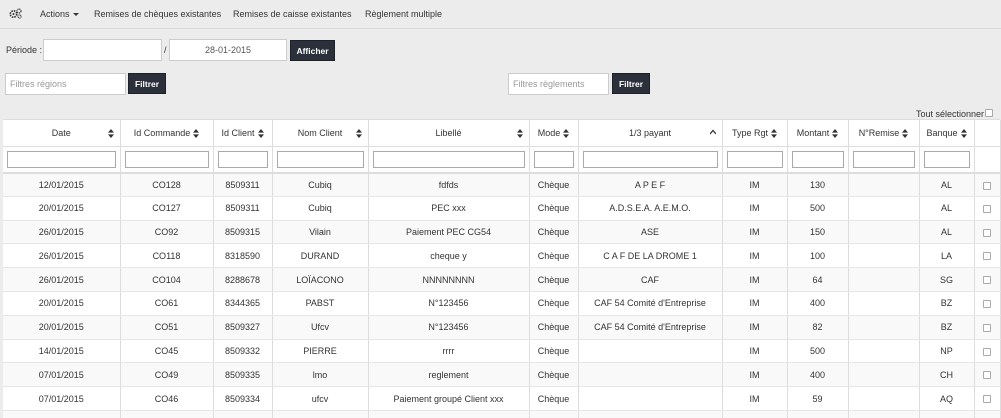 This screenshot has height=418, width=1001. Describe the element at coordinates (883, 159) in the screenshot. I see `column-filter-n-remise` at that location.